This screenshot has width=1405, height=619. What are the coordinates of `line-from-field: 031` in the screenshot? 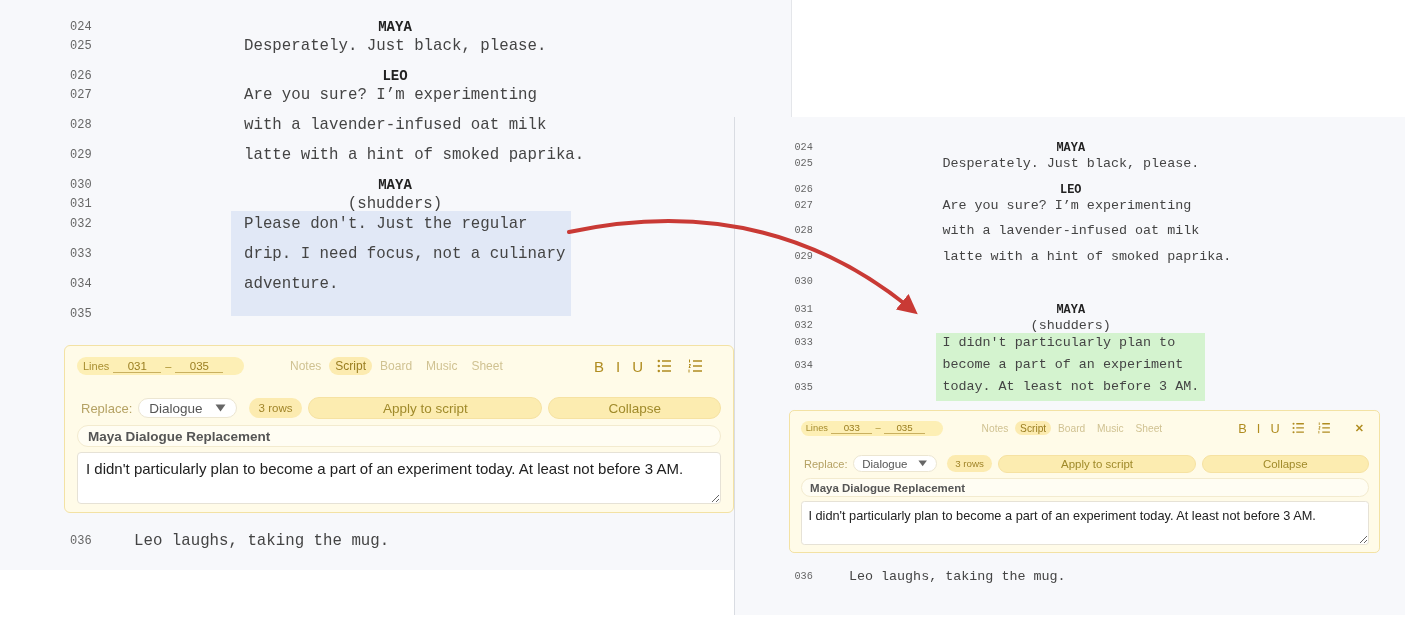 It's located at (137, 366).